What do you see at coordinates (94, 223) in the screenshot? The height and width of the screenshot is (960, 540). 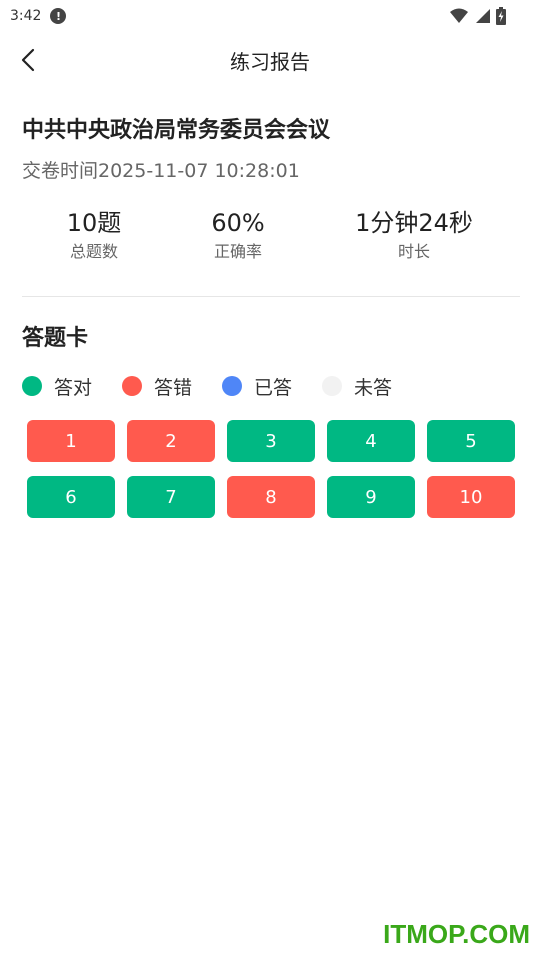 I see `stat-value: 10题` at bounding box center [94, 223].